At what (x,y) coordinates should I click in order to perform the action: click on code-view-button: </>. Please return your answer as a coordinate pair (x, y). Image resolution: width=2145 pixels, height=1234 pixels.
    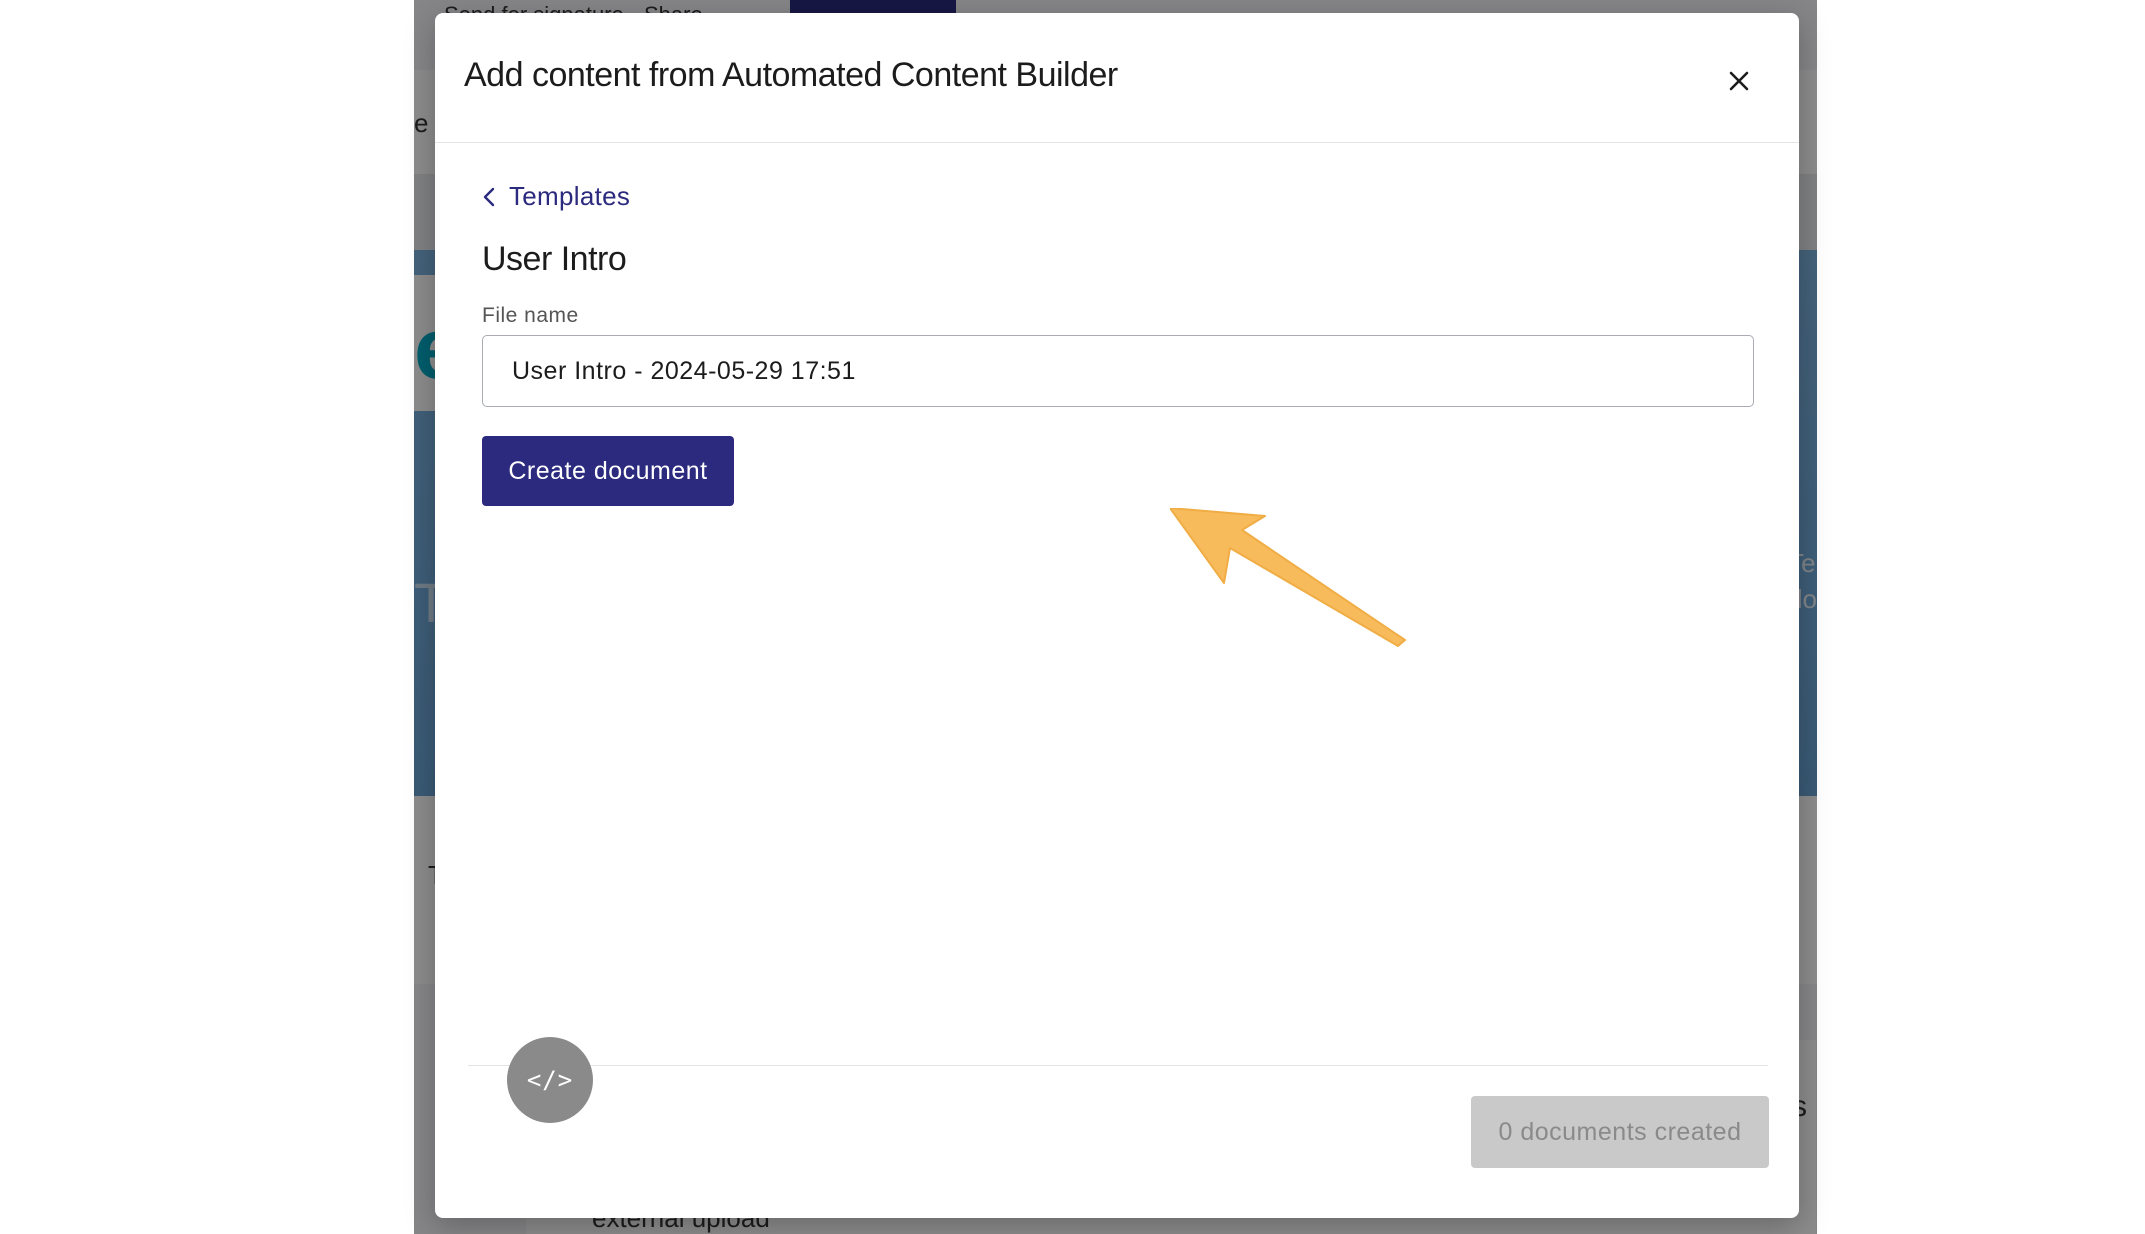
    Looking at the image, I should click on (550, 1080).